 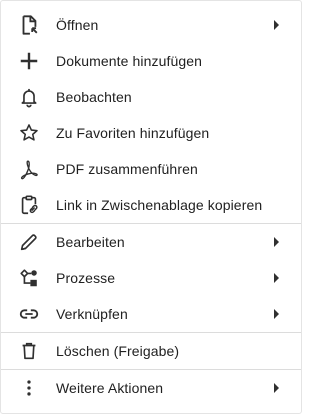 I want to click on menu-item-oeffnen: Öffnen, so click(x=151, y=25).